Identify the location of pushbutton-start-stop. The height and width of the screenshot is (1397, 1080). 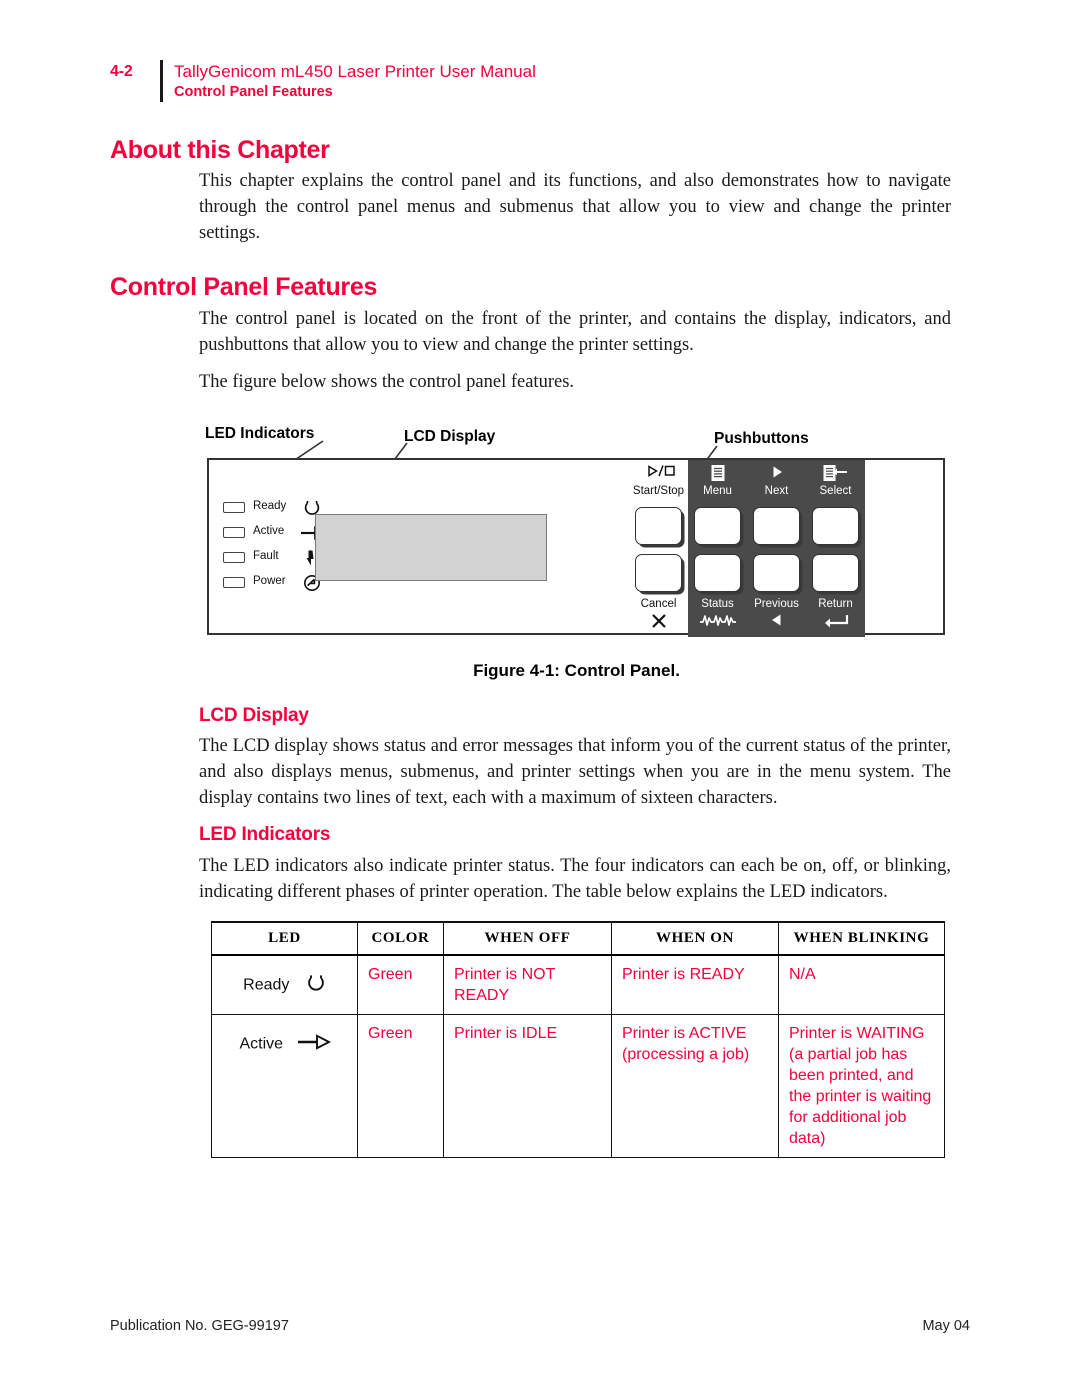
(658, 526).